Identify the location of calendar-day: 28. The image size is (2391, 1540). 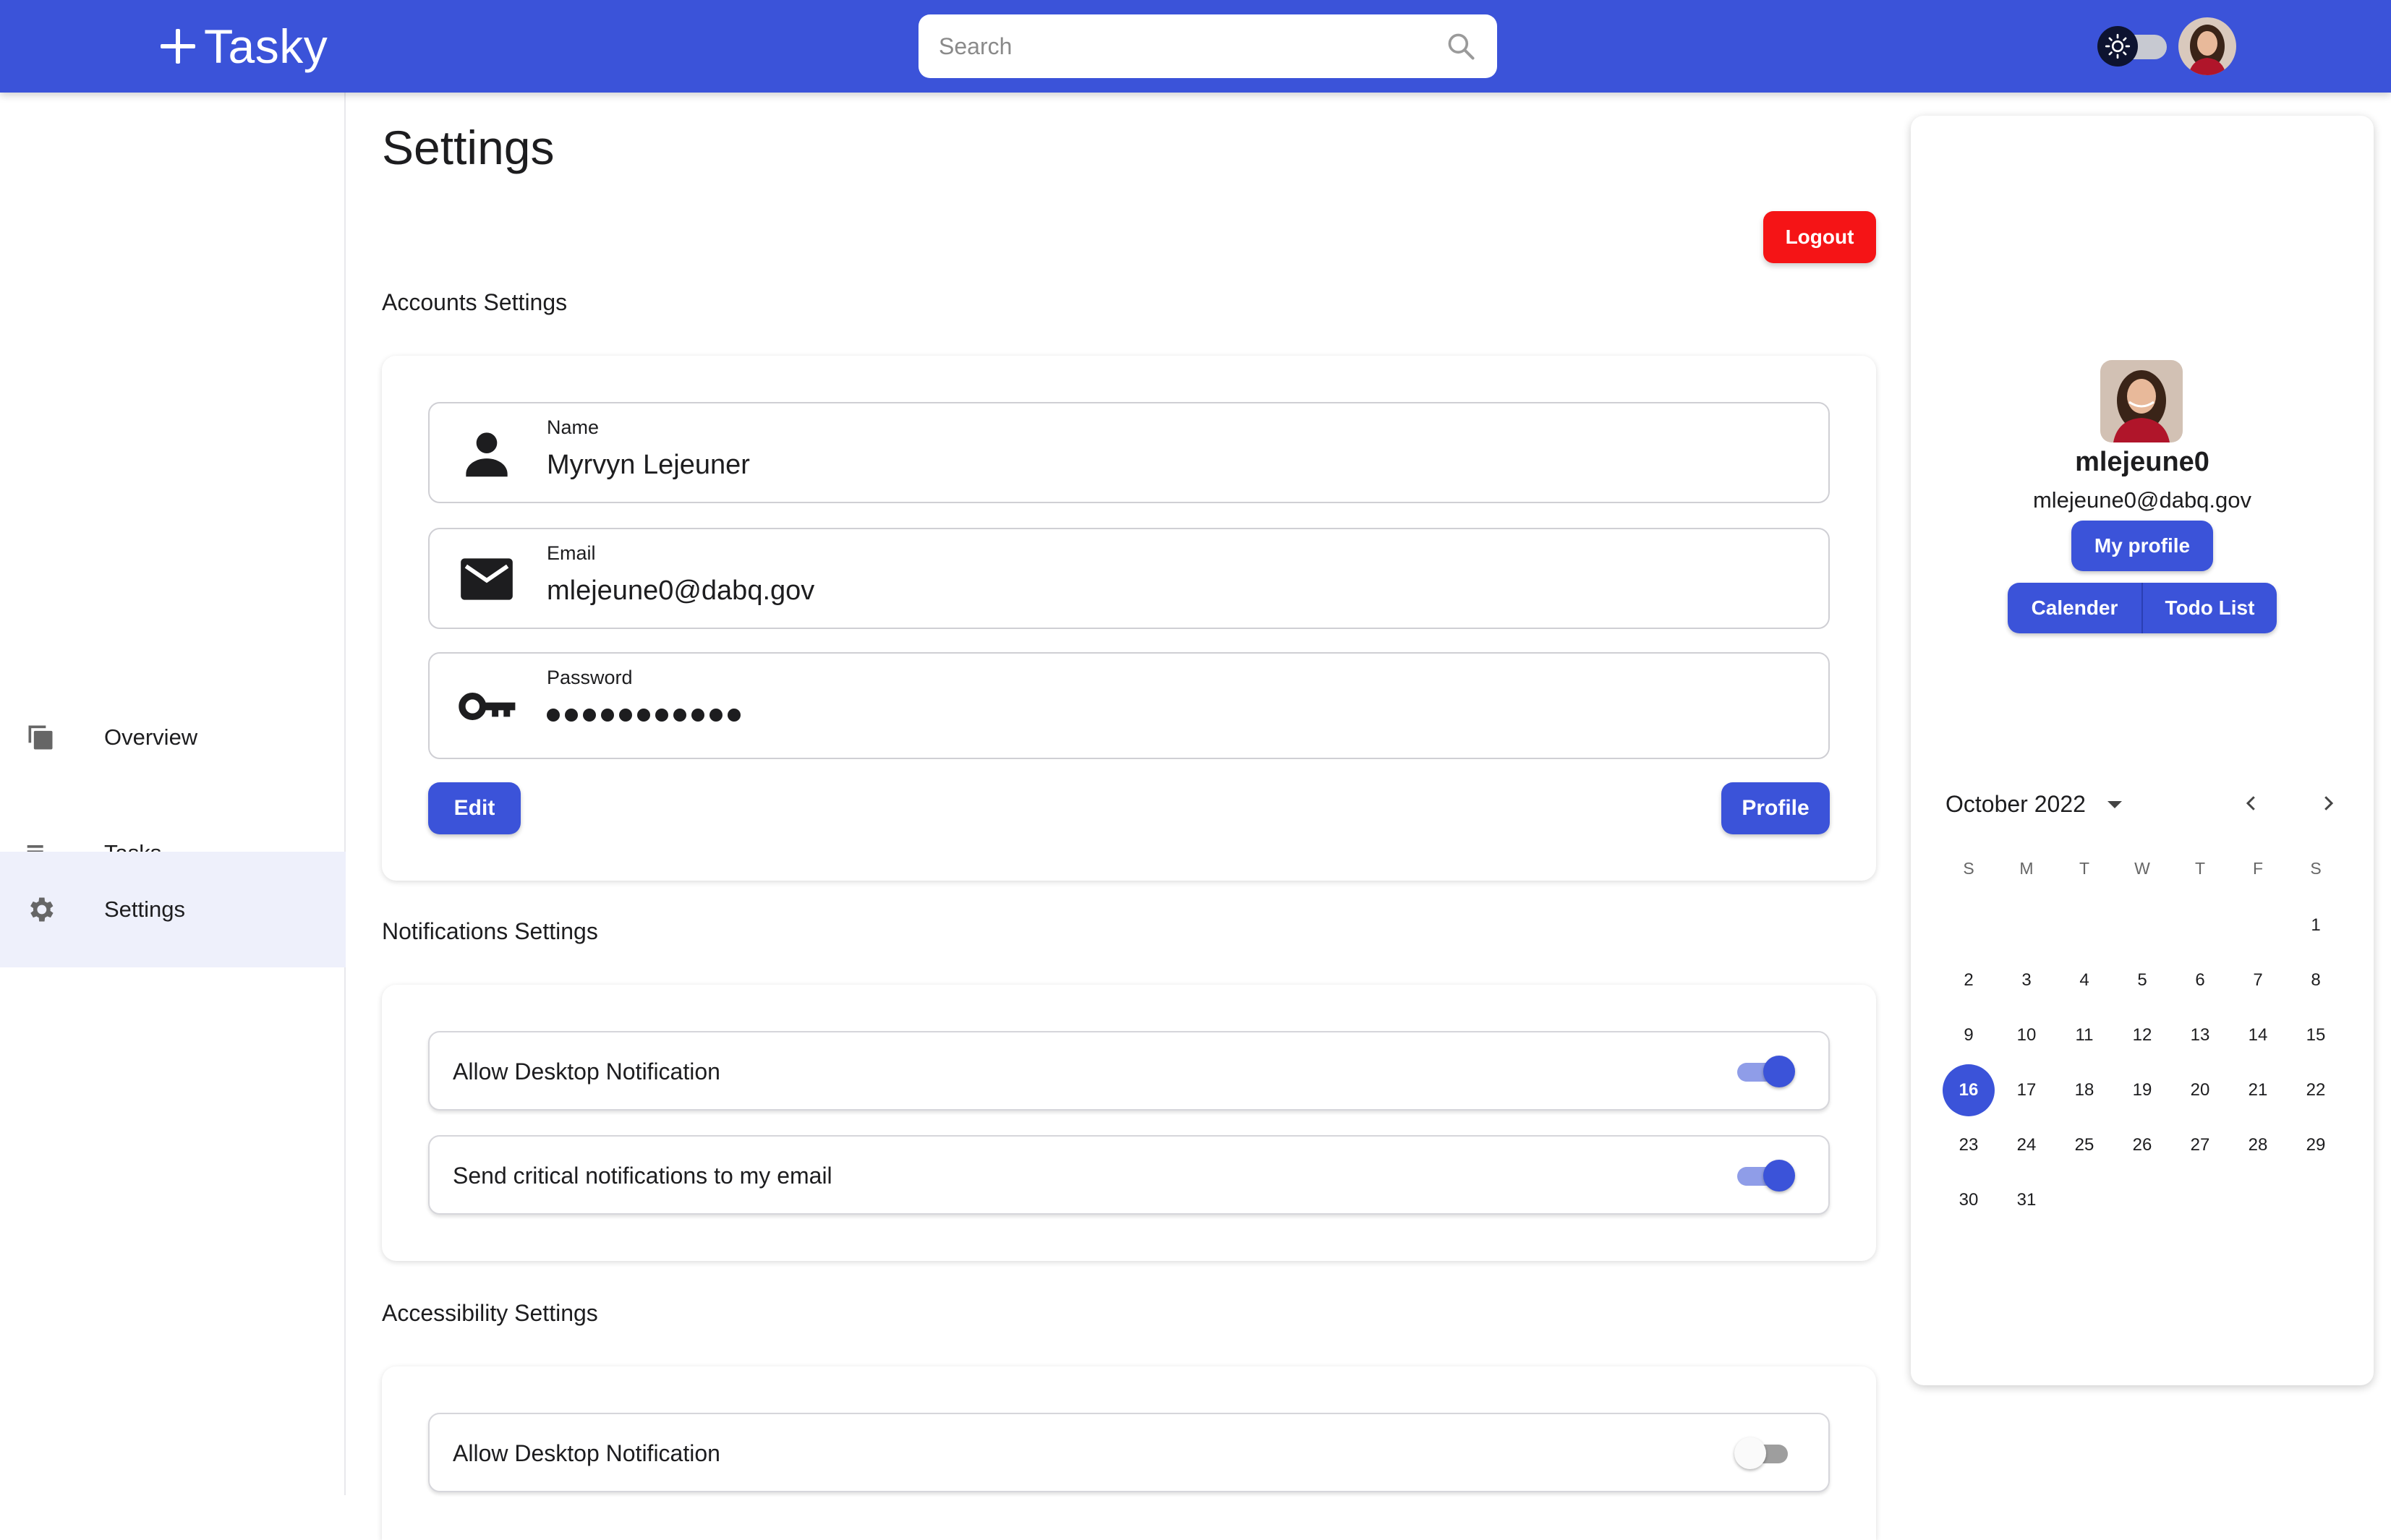
(2258, 1146).